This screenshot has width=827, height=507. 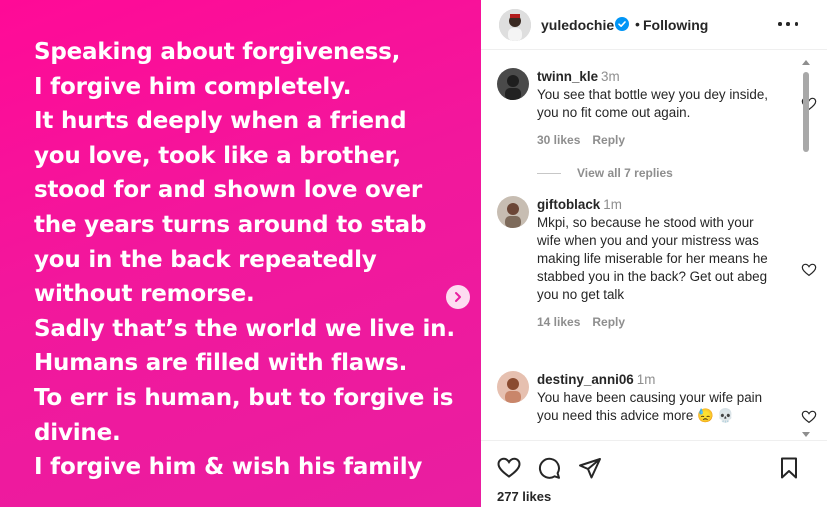 What do you see at coordinates (193, 86) in the screenshot?
I see `post-line: I forgive him completely.` at bounding box center [193, 86].